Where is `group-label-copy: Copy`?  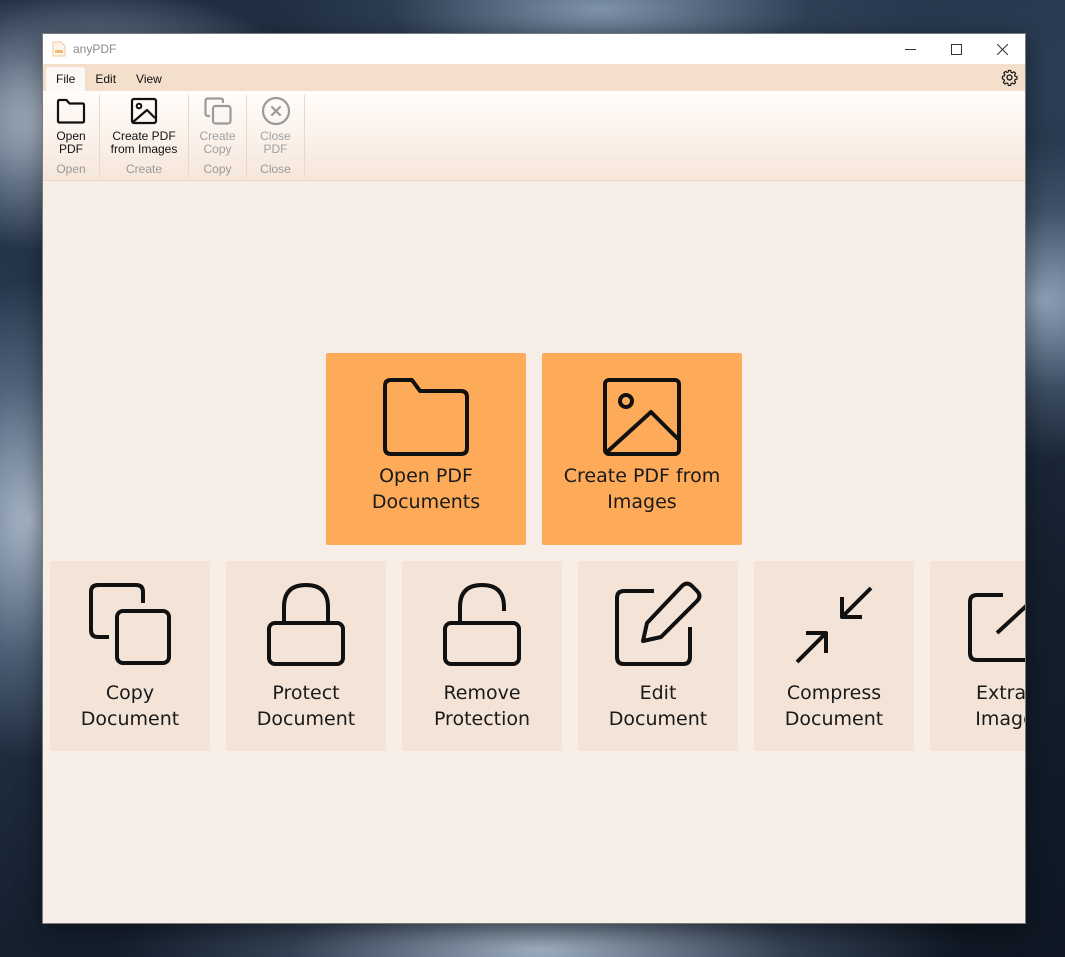 group-label-copy: Copy is located at coordinates (217, 169).